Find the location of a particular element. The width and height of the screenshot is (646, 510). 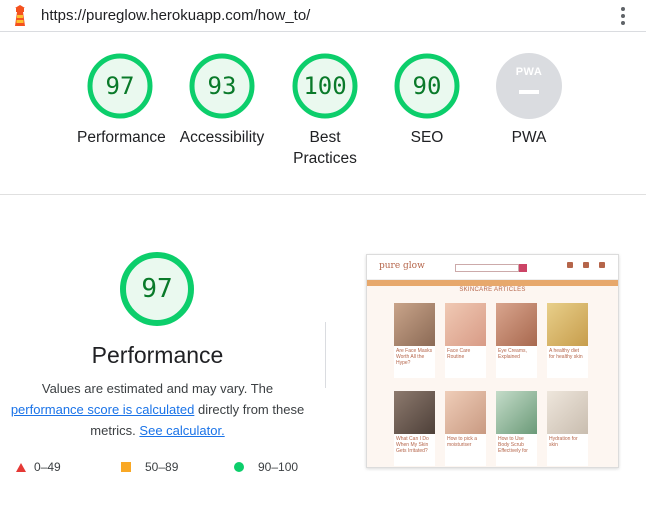

article-card: A healthy diet for healthy skin is located at coordinates (567, 340).